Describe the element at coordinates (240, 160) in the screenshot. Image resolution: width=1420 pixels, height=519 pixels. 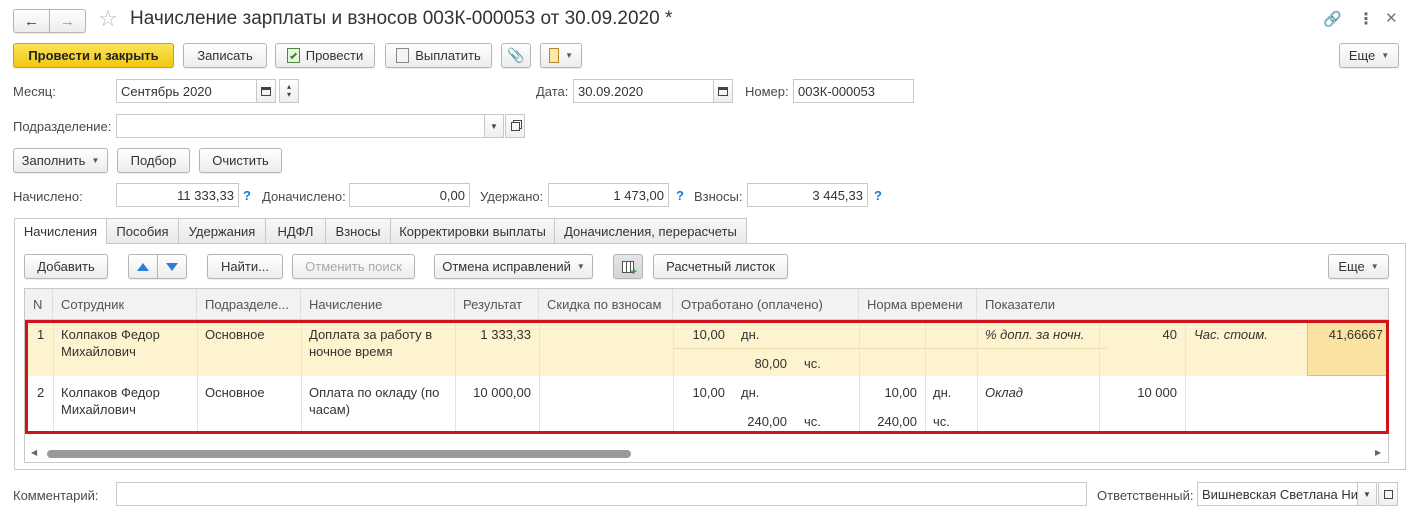
I see `clear-button: Очистить` at that location.